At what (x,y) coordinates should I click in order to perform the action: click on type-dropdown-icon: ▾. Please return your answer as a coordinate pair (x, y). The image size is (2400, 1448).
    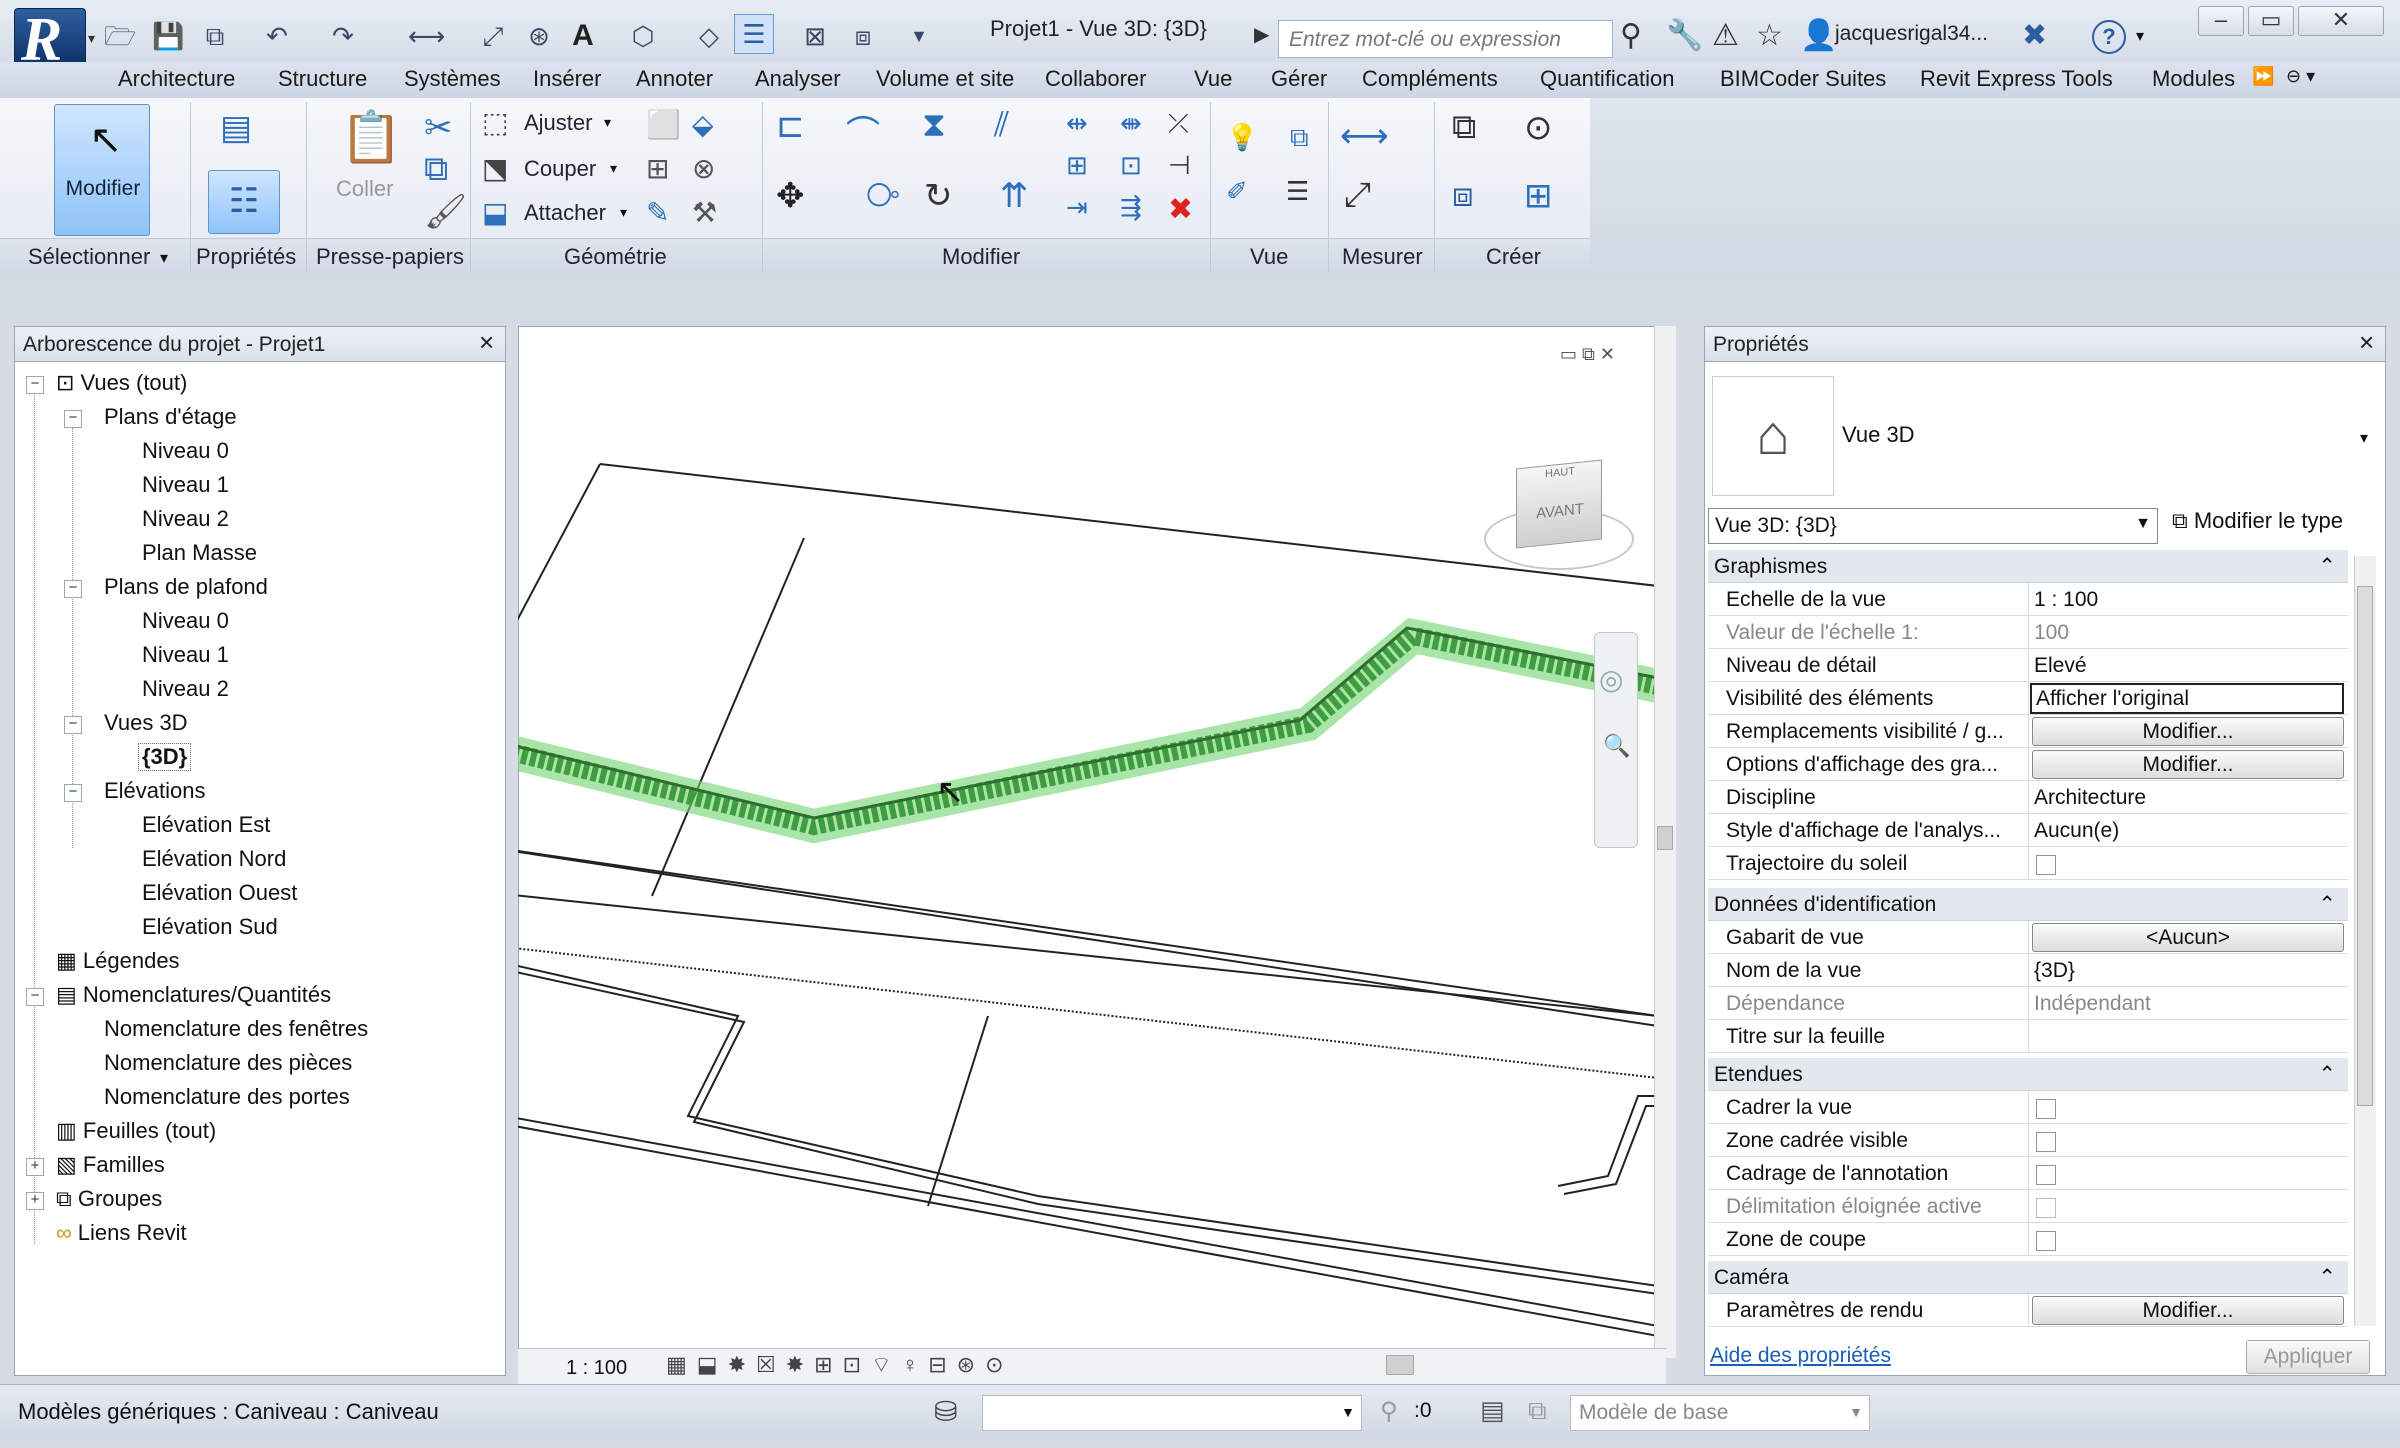
    Looking at the image, I should click on (2364, 438).